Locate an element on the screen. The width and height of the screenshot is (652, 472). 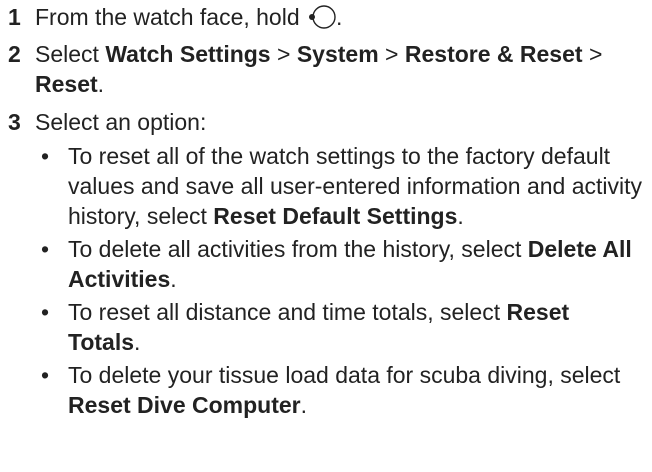
menu-restore-reset: Restore & Reset is located at coordinates (493, 54).